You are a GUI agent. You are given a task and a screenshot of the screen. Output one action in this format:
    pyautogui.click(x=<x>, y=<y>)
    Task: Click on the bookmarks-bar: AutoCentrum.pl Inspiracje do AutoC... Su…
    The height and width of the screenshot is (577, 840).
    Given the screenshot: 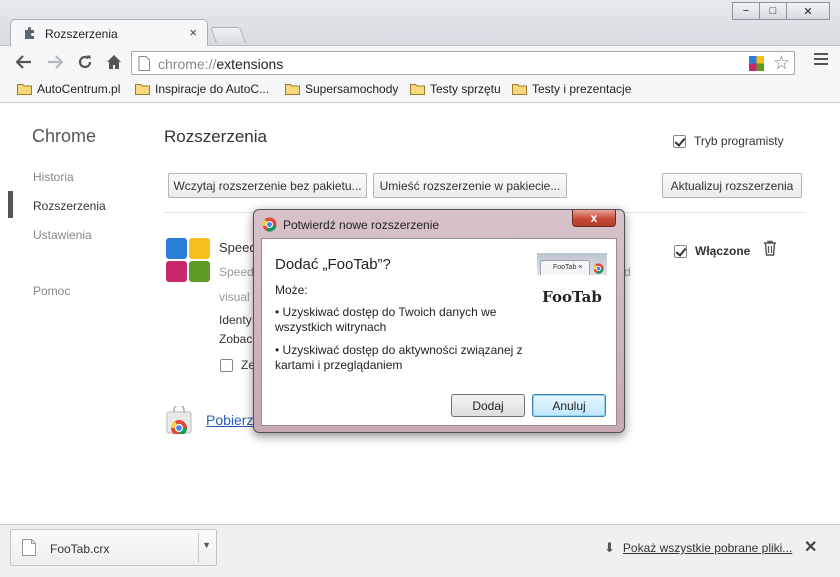 What is the action you would take?
    pyautogui.click(x=420, y=90)
    